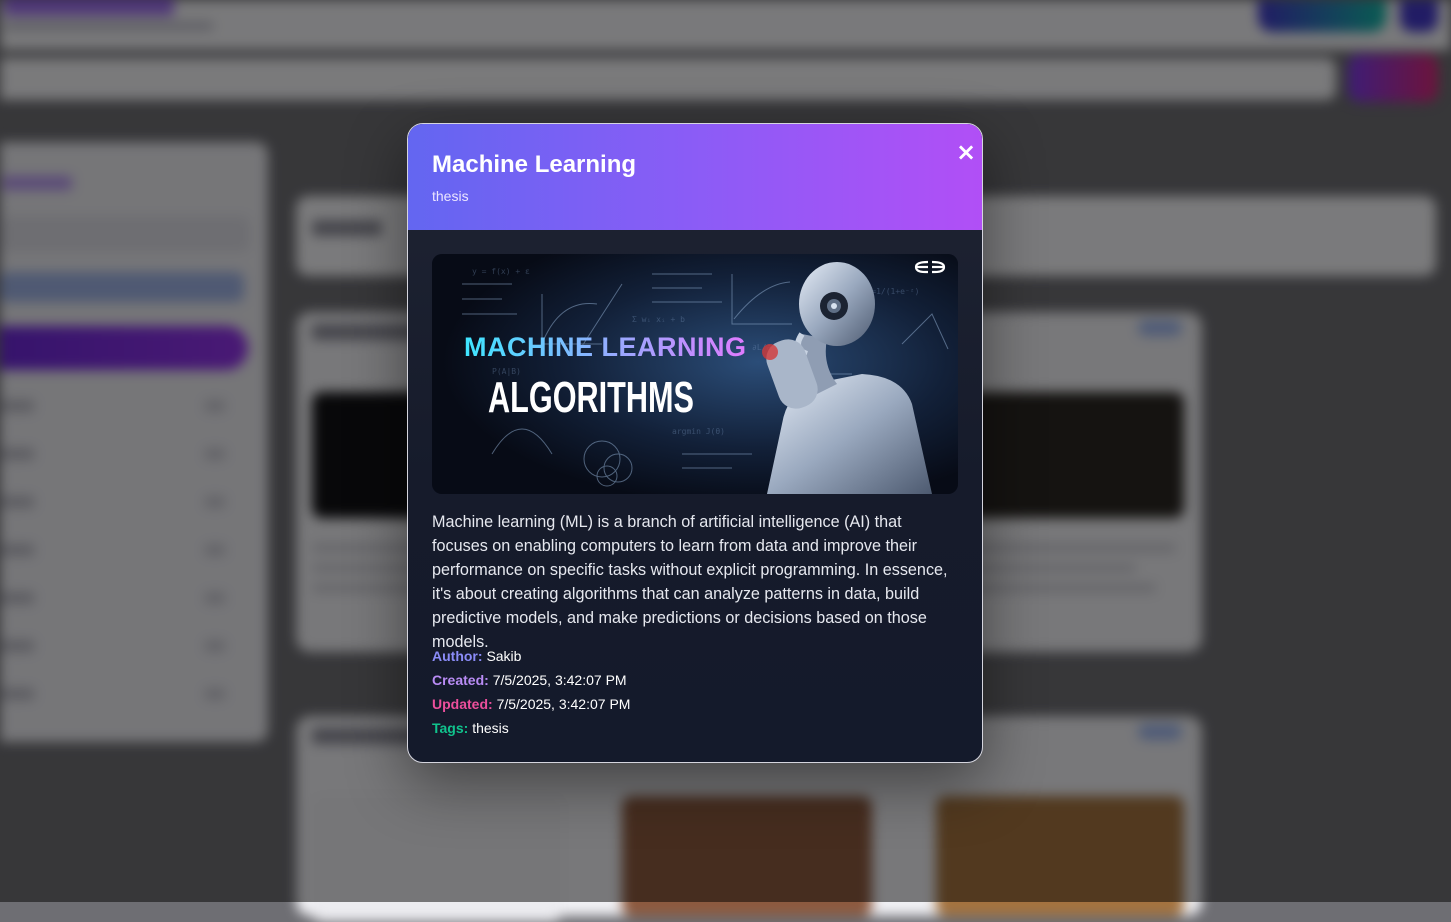 This screenshot has height=922, width=1451. Describe the element at coordinates (460, 680) in the screenshot. I see `created-label: Created:` at that location.